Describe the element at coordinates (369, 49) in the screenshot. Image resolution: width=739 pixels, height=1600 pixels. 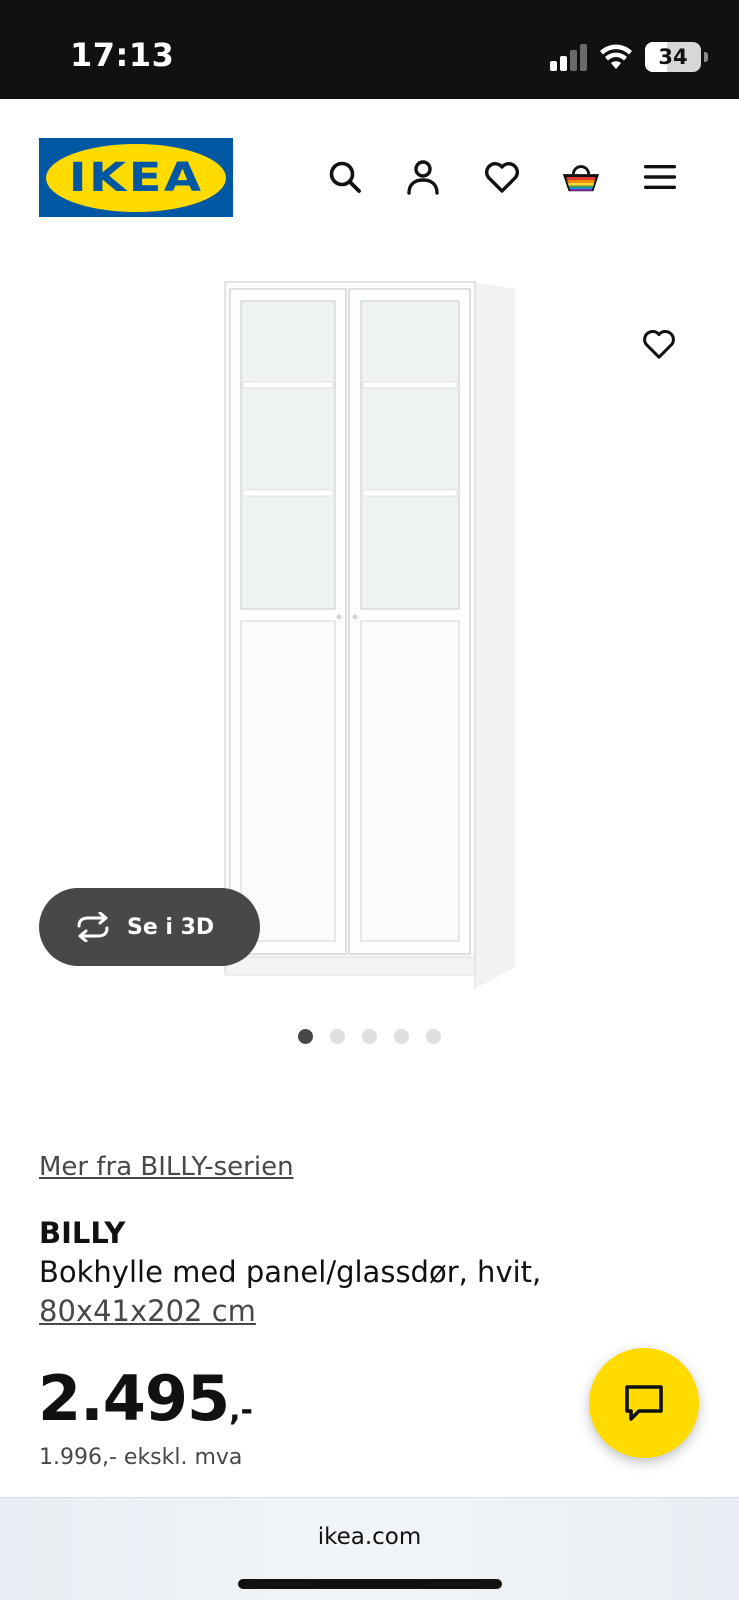
I see `status-bar: 17:13 34` at that location.